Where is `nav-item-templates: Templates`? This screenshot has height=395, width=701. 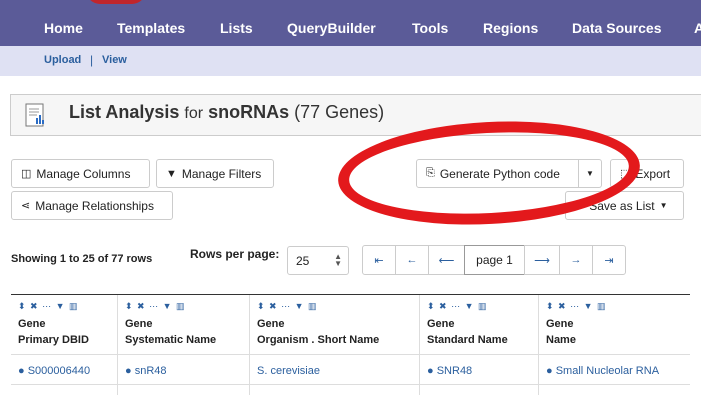
nav-item-templates: Templates is located at coordinates (151, 28).